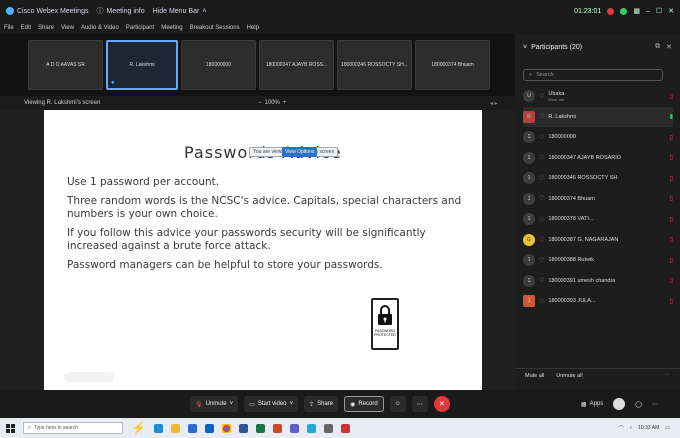  Describe the element at coordinates (243, 428) in the screenshot. I see `word-icon` at that location.